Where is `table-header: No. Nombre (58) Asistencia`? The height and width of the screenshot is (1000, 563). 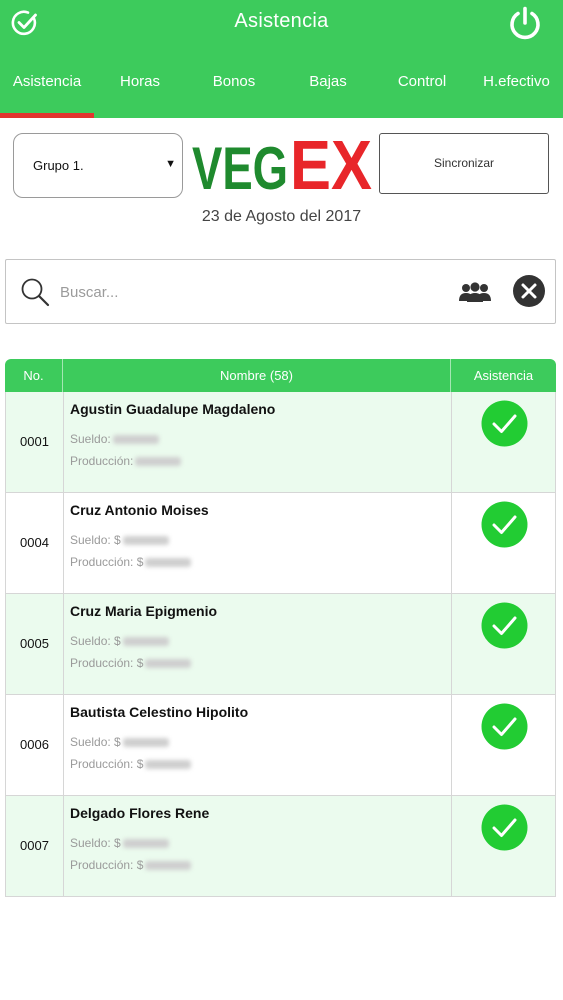 table-header: No. Nombre (58) Asistencia is located at coordinates (280, 375).